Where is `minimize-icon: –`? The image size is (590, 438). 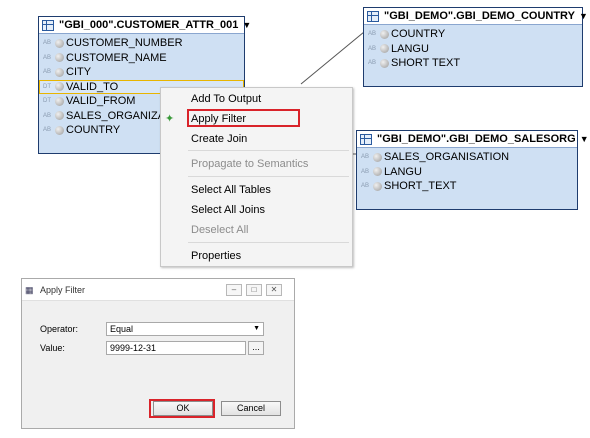 minimize-icon: – is located at coordinates (234, 290).